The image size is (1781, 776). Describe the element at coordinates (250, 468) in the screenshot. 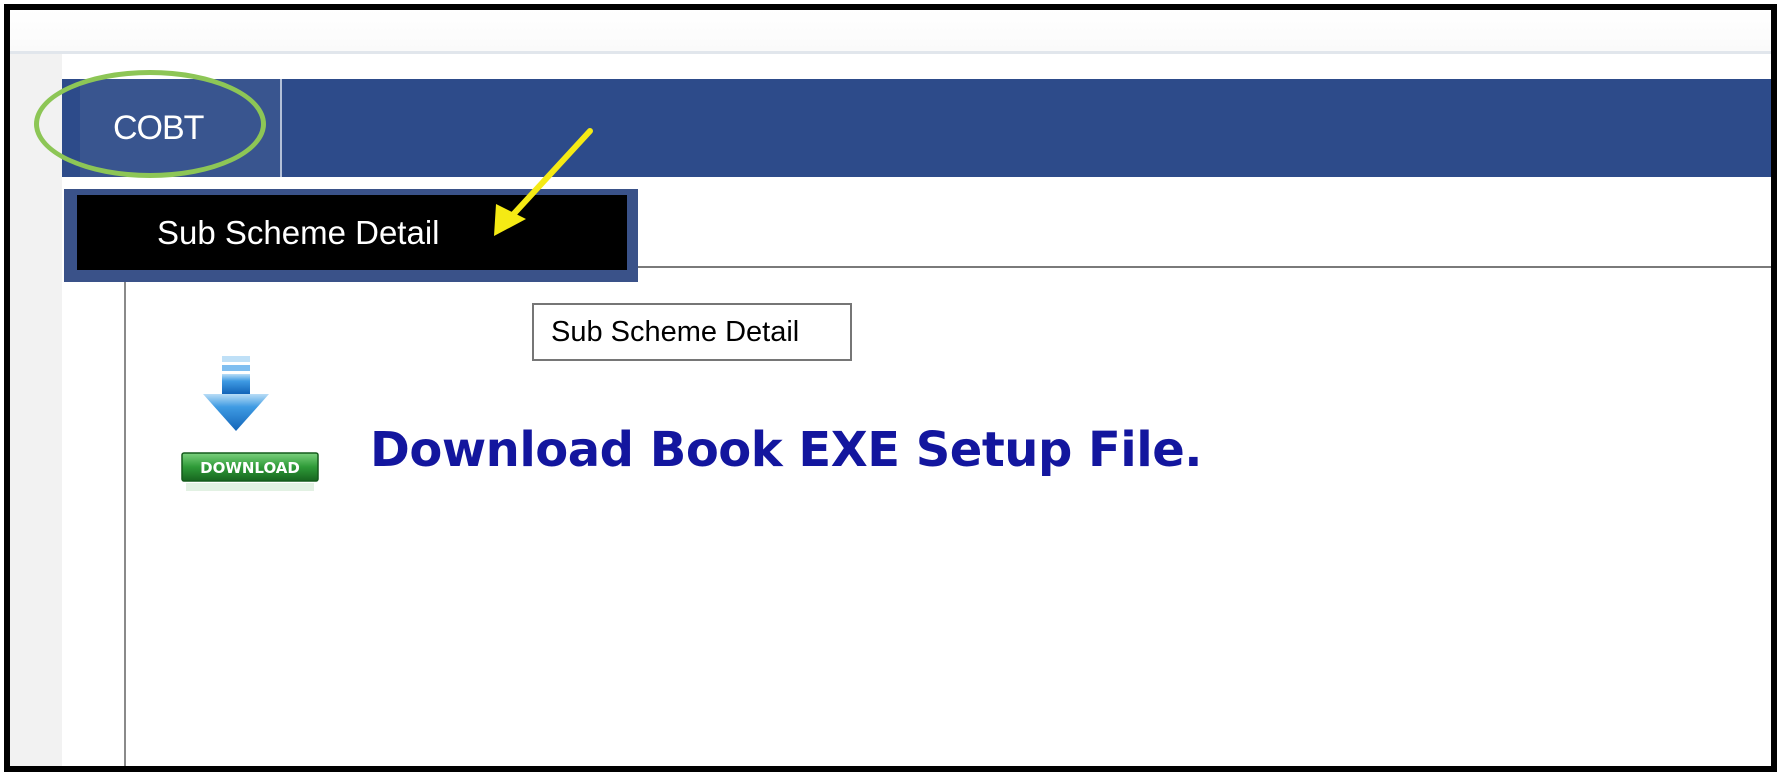

I see `download-icon-label: DOWNLOAD` at that location.